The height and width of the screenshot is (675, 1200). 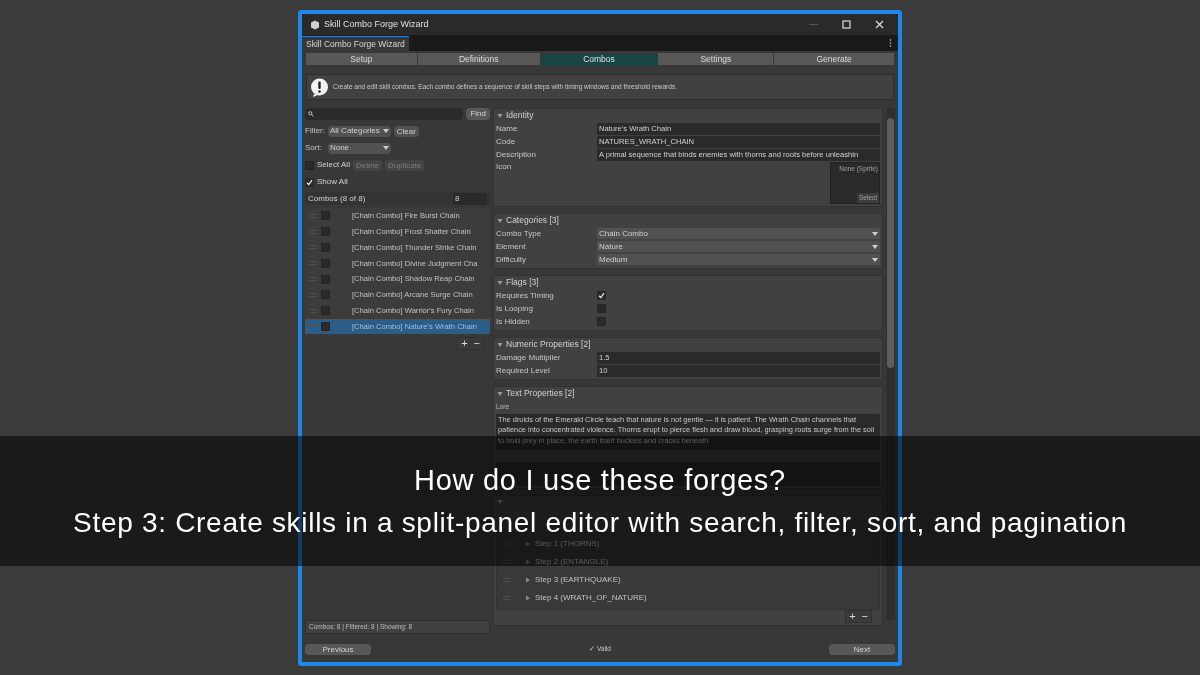 What do you see at coordinates (337, 198) in the screenshot?
I see `list-count: Combos (8 of 8)` at bounding box center [337, 198].